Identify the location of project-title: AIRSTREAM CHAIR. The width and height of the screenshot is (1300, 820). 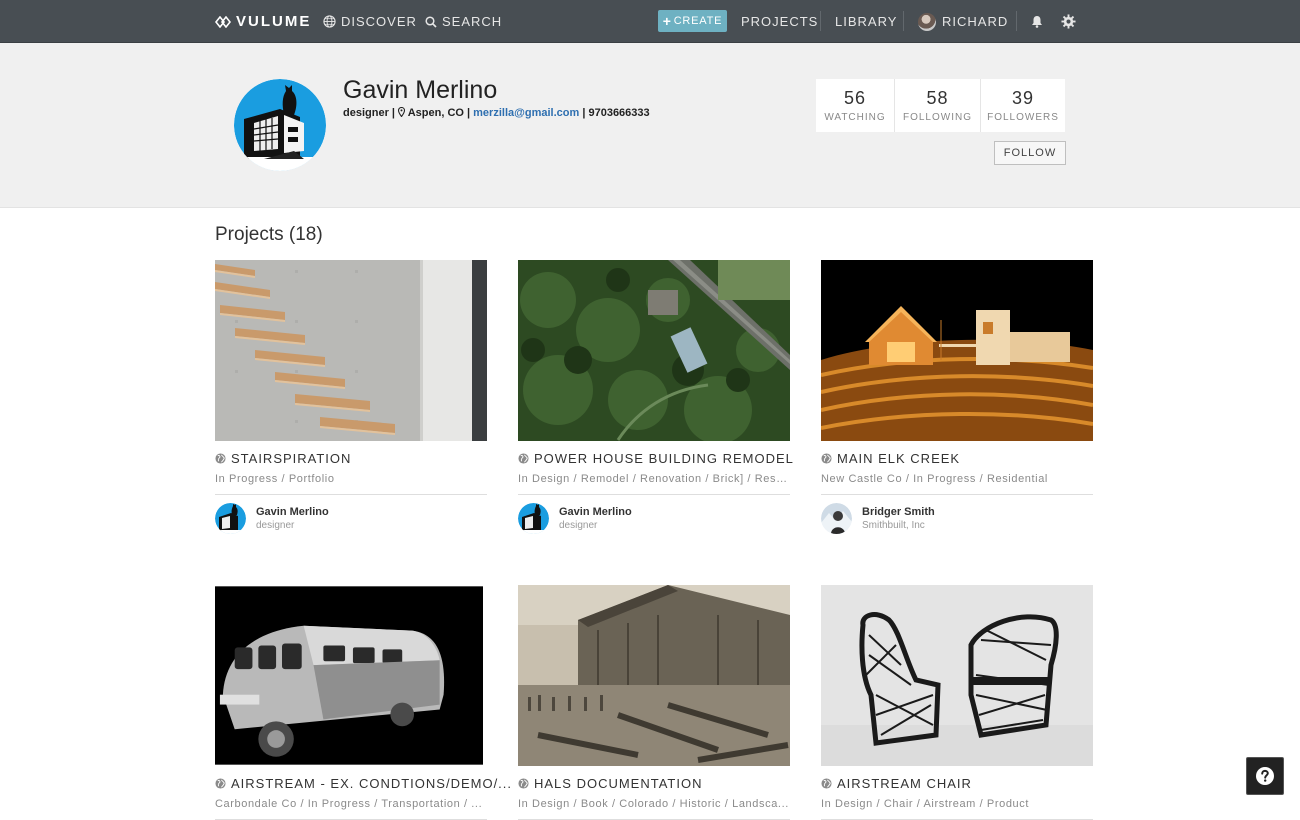
(957, 783).